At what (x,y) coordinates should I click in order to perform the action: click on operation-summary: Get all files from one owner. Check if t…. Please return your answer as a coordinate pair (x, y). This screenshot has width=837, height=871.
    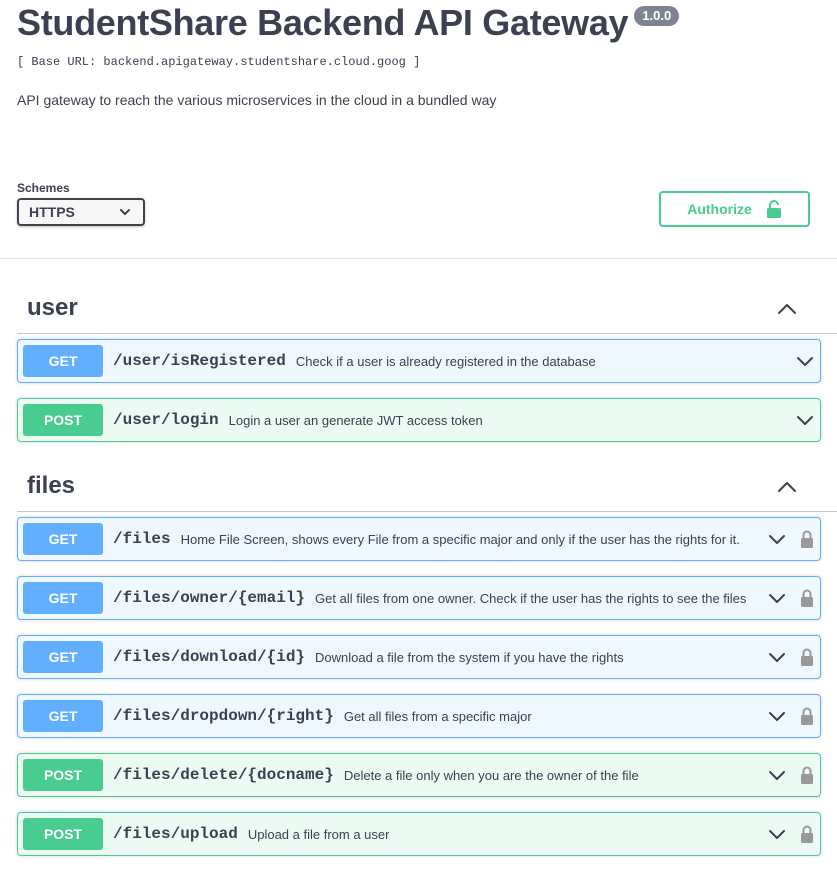
    Looking at the image, I should click on (531, 598).